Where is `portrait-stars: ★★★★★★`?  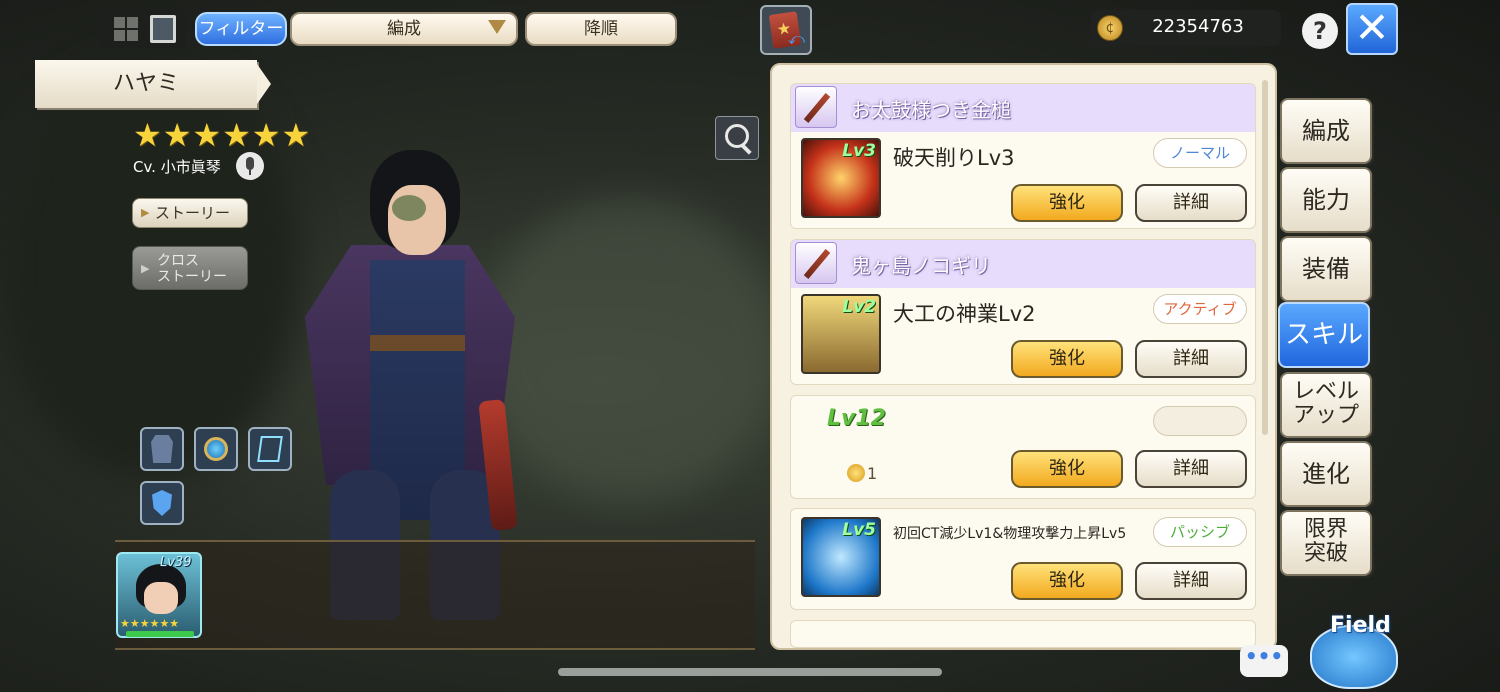 portrait-stars: ★★★★★★ is located at coordinates (150, 623).